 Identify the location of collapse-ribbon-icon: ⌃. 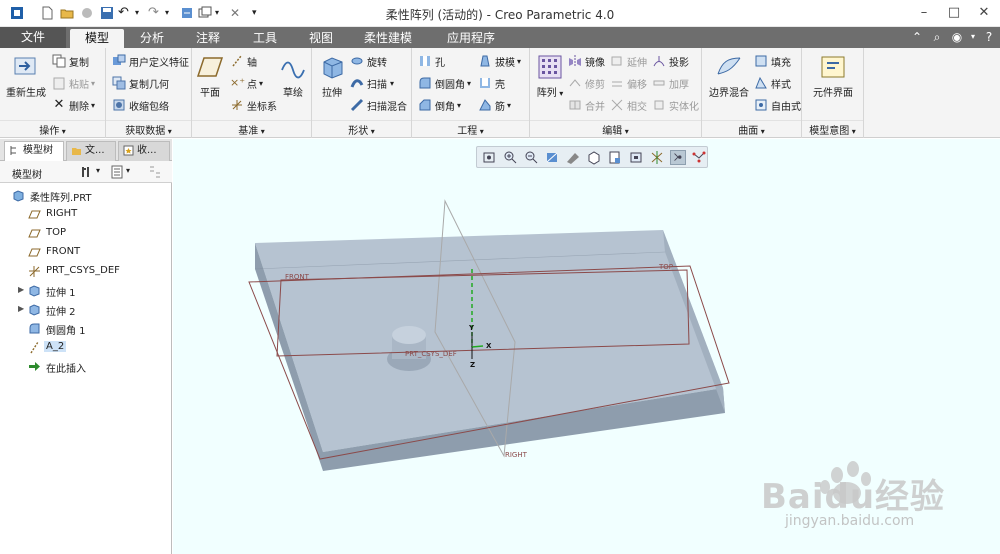
(917, 37).